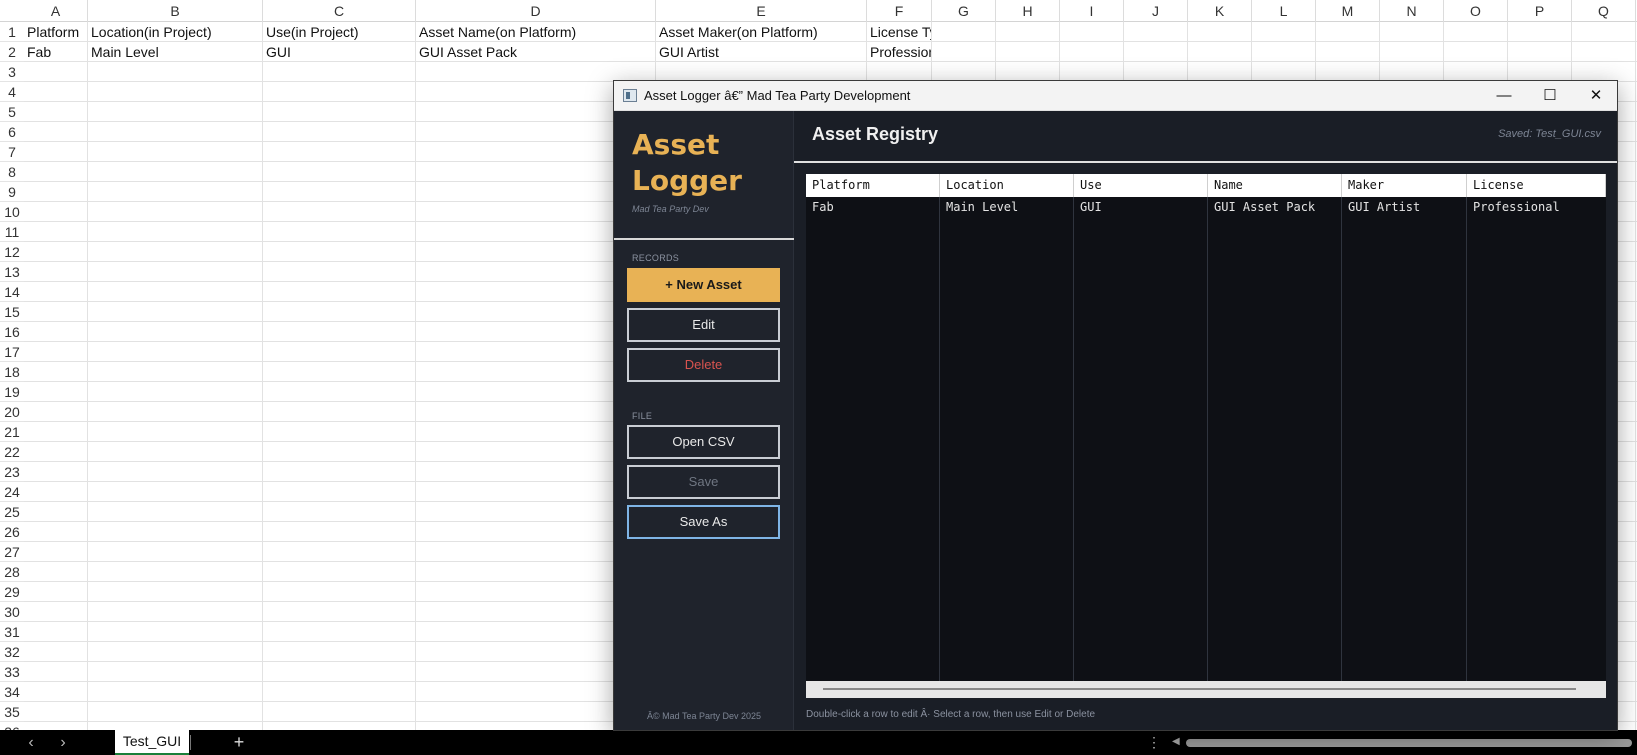  What do you see at coordinates (12, 352) in the screenshot?
I see `row-number-17: 17` at bounding box center [12, 352].